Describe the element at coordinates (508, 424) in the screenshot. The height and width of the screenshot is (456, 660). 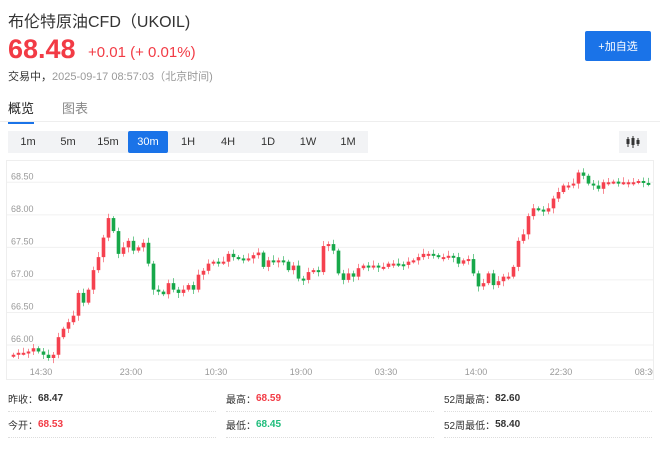
I see `stat-value: 58.40` at that location.